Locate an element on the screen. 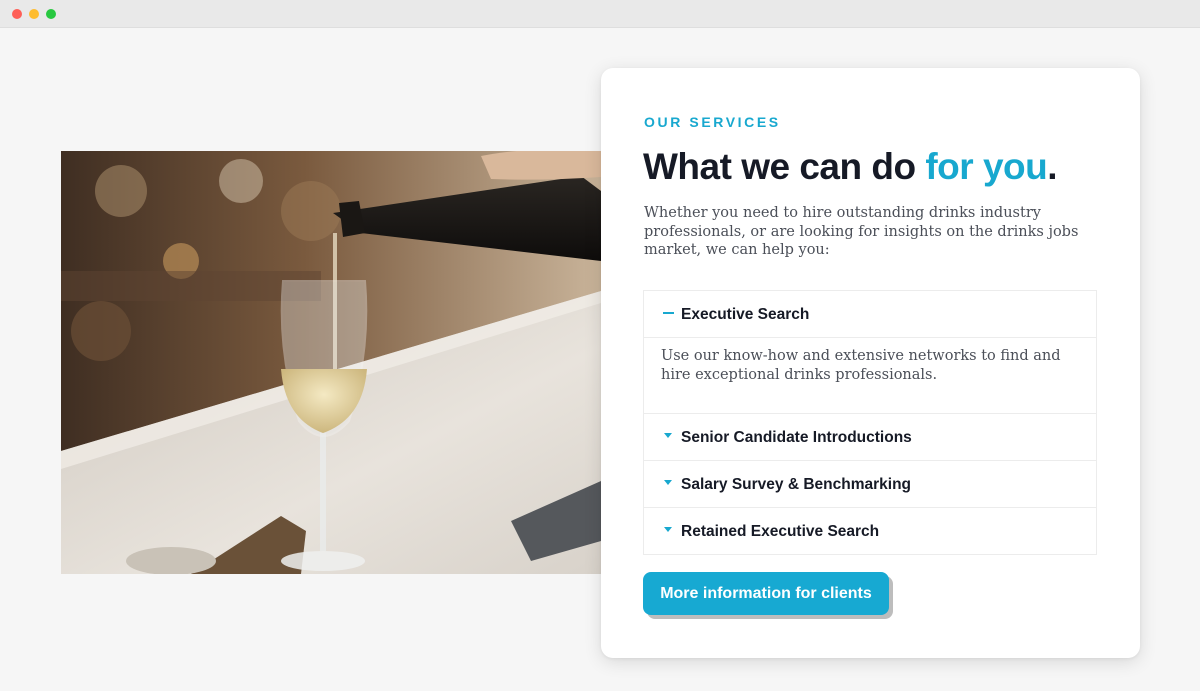 The width and height of the screenshot is (1200, 691). minus-icon is located at coordinates (668, 313).